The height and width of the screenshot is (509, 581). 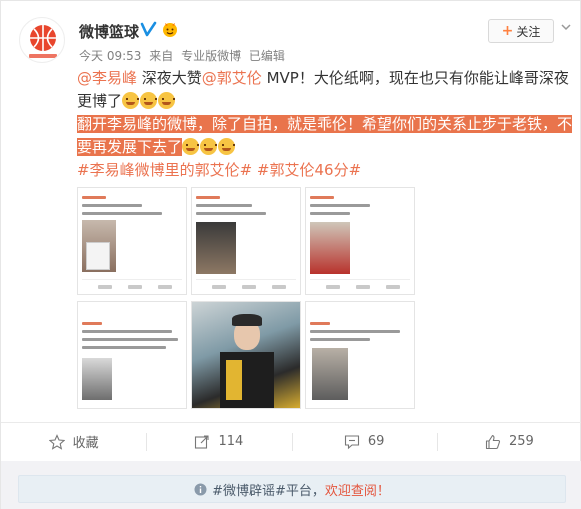 I want to click on favorite-button: 收藏, so click(x=73, y=441).